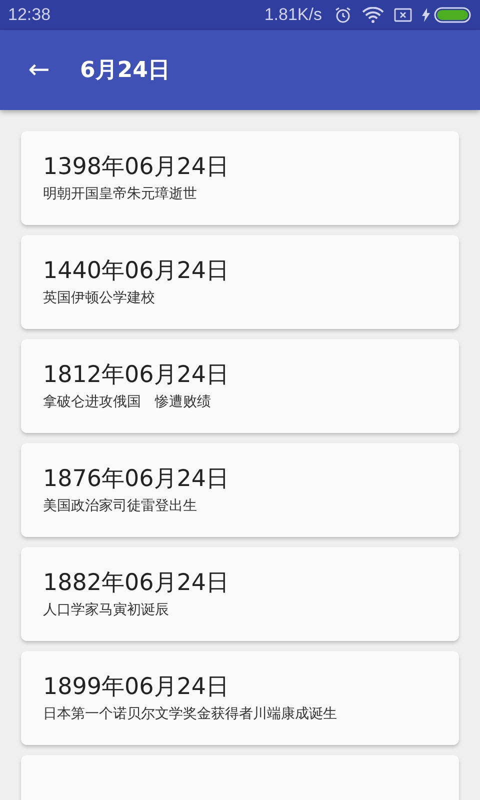 Image resolution: width=480 pixels, height=800 pixels. I want to click on page-title: 6月24日, so click(125, 71).